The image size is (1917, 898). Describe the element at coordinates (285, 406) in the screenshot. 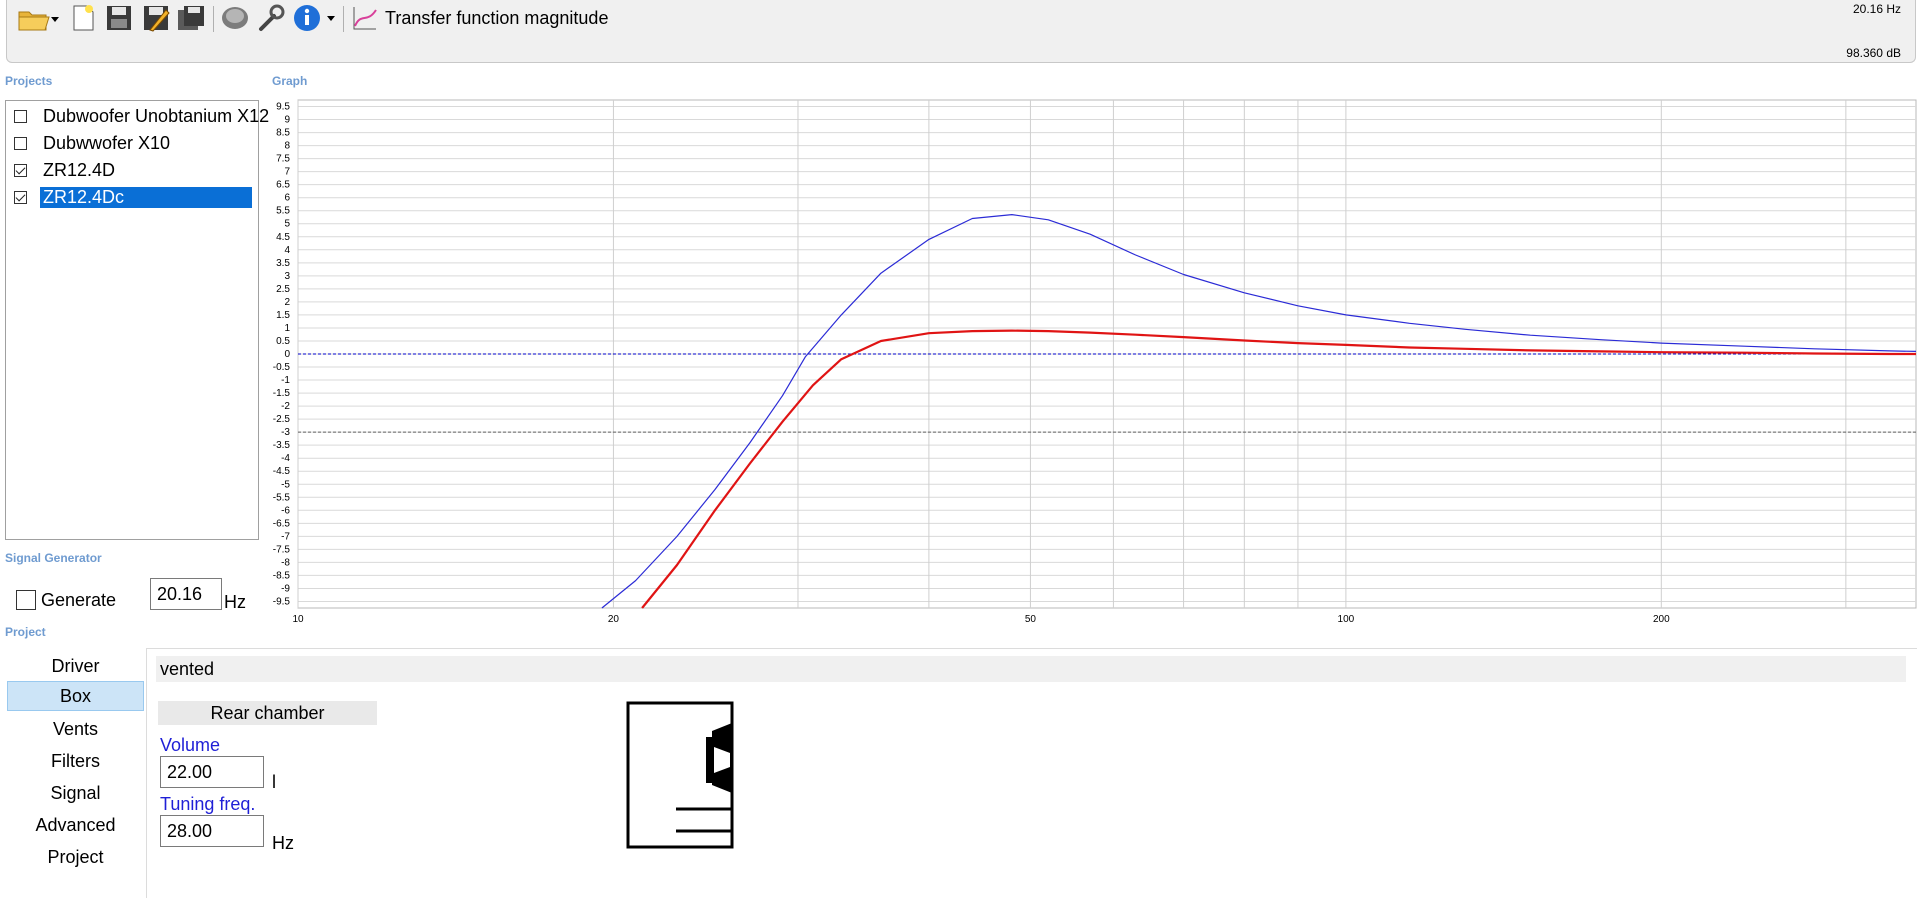

I see `y-tick-label: -2` at that location.